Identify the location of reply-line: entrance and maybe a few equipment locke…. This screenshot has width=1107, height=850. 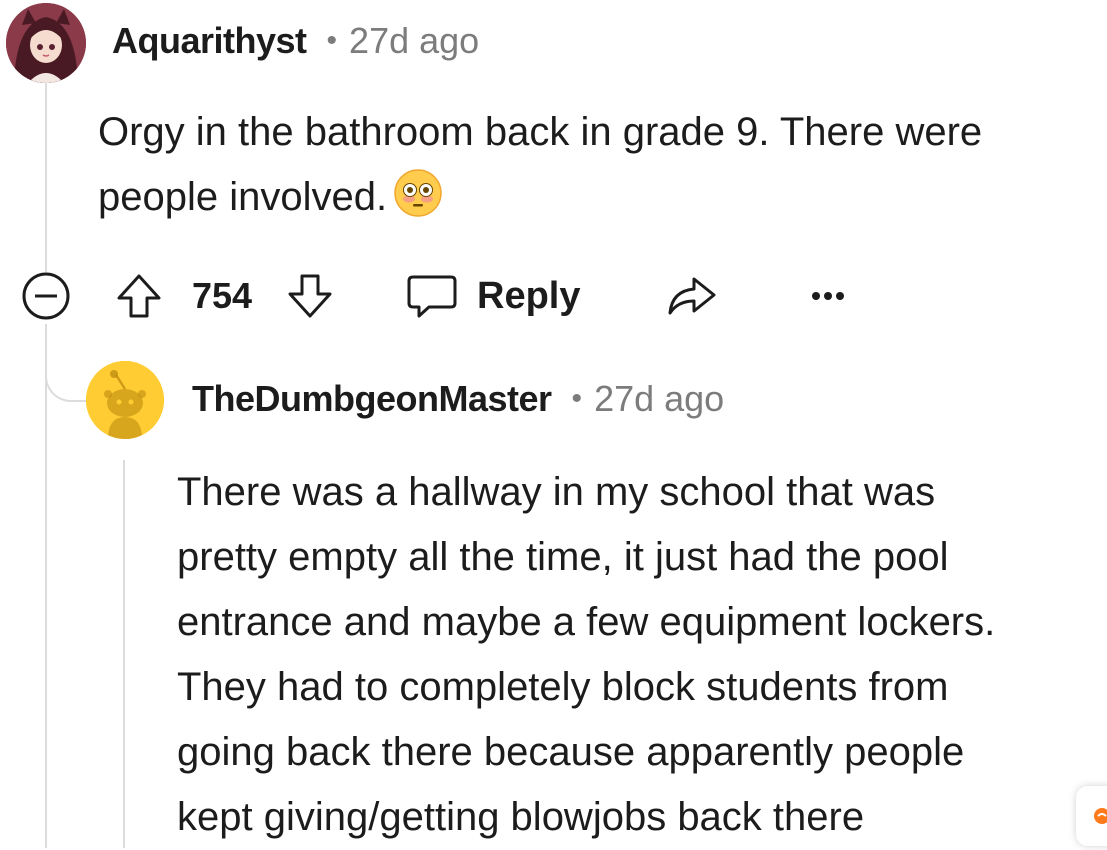
(586, 622).